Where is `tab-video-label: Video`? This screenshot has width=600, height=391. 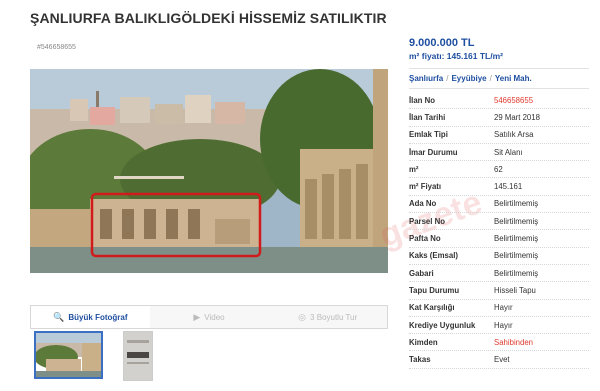
tab-video-label: Video is located at coordinates (214, 317).